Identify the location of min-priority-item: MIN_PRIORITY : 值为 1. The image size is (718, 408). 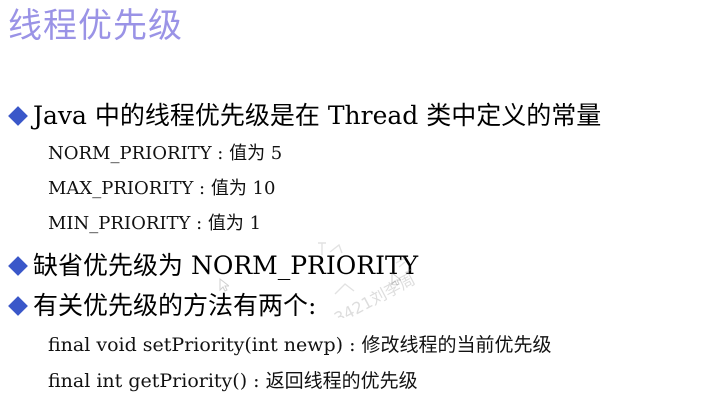
(155, 223).